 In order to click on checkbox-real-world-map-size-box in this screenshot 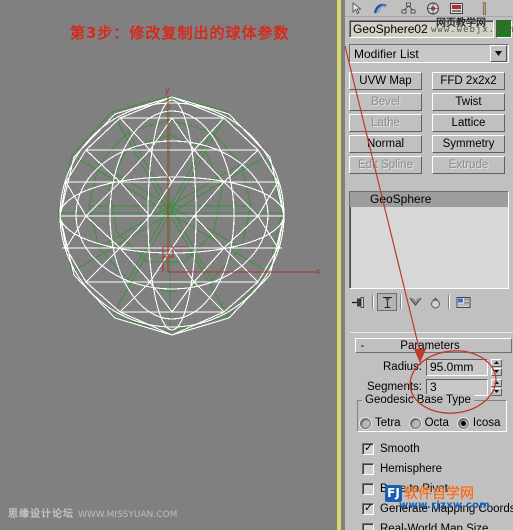, I will do `click(368, 526)`.